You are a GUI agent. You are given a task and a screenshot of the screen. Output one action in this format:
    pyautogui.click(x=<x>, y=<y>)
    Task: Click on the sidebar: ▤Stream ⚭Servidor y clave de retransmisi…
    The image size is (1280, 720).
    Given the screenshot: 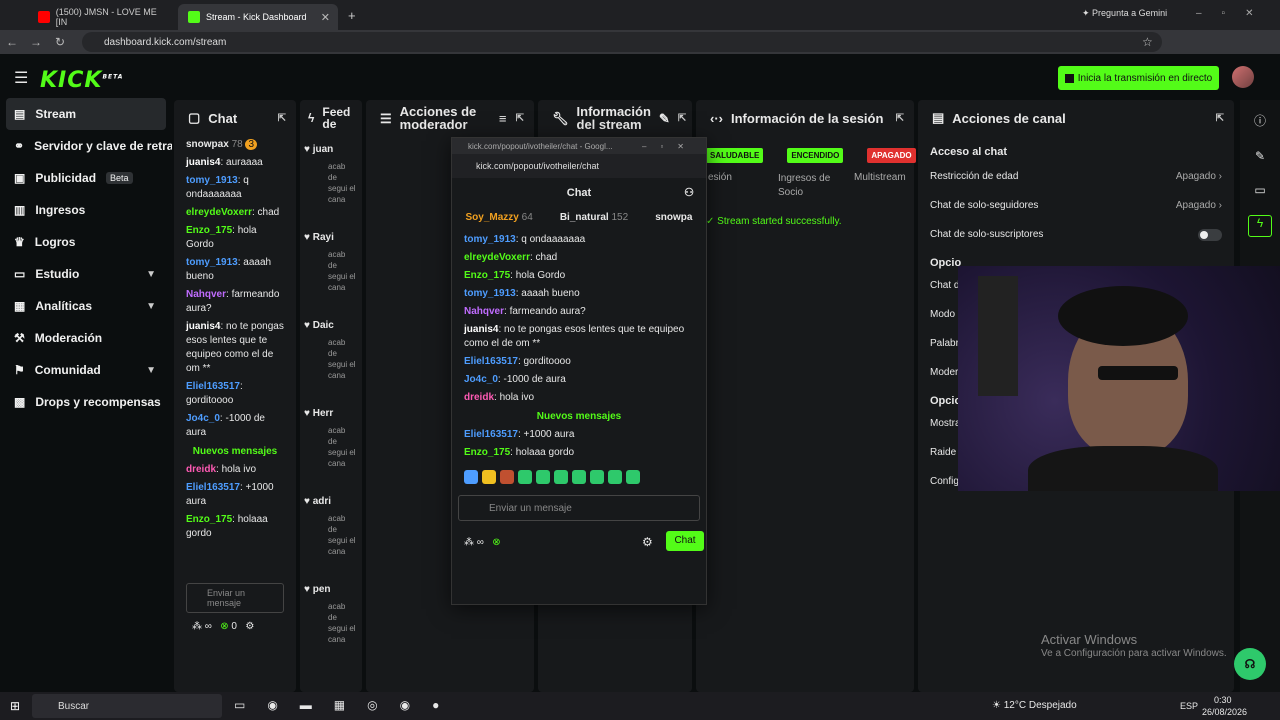 What is the action you would take?
    pyautogui.click(x=86, y=395)
    